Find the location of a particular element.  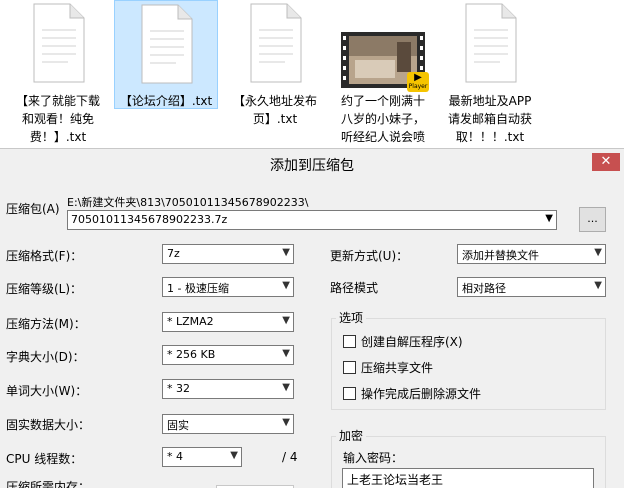

file-item-2: 【论坛介绍】.txt is located at coordinates (166, 54).